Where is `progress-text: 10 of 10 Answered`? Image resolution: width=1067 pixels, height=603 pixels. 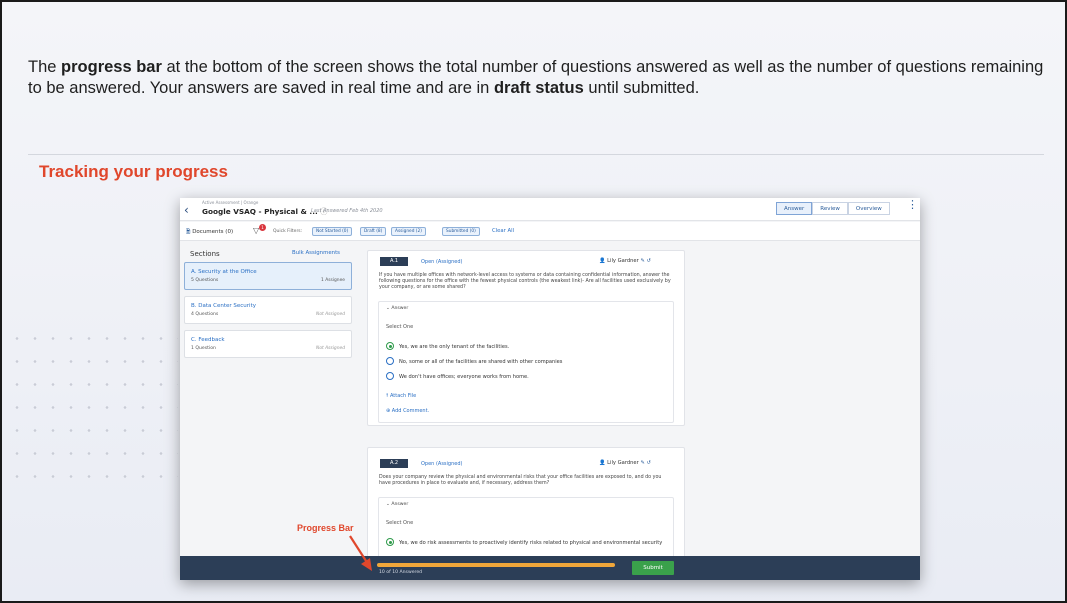
progress-text: 10 of 10 Answered is located at coordinates (401, 572).